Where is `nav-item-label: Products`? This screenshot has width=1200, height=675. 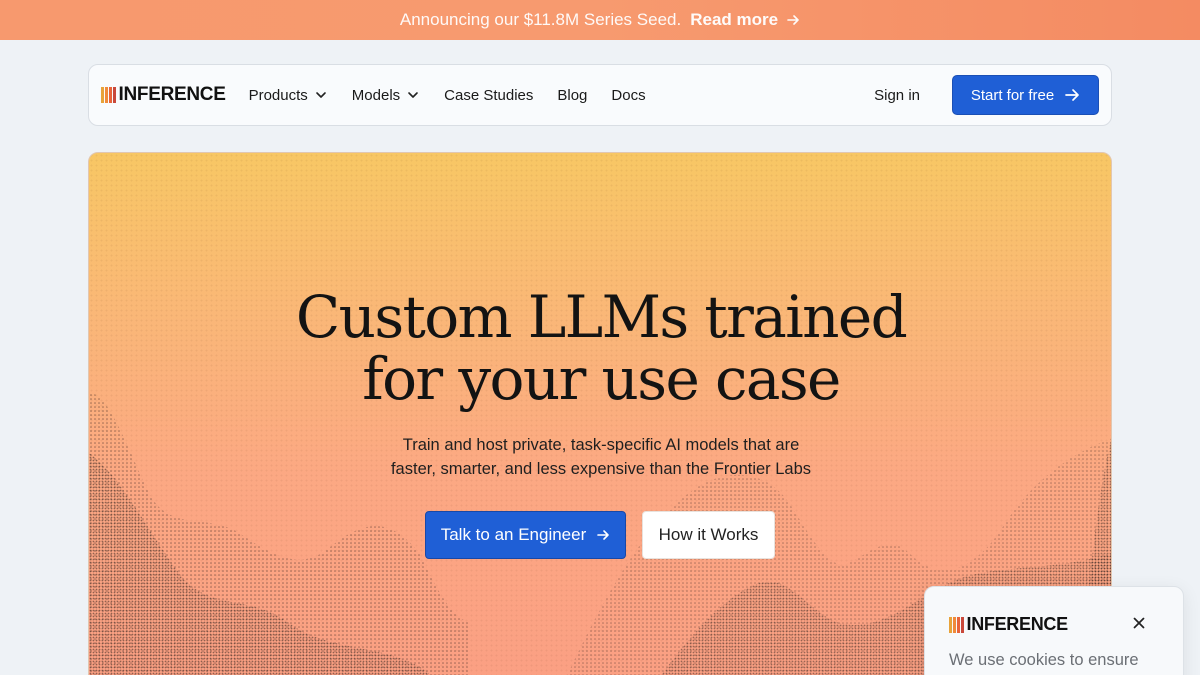
nav-item-label: Products is located at coordinates (278, 95).